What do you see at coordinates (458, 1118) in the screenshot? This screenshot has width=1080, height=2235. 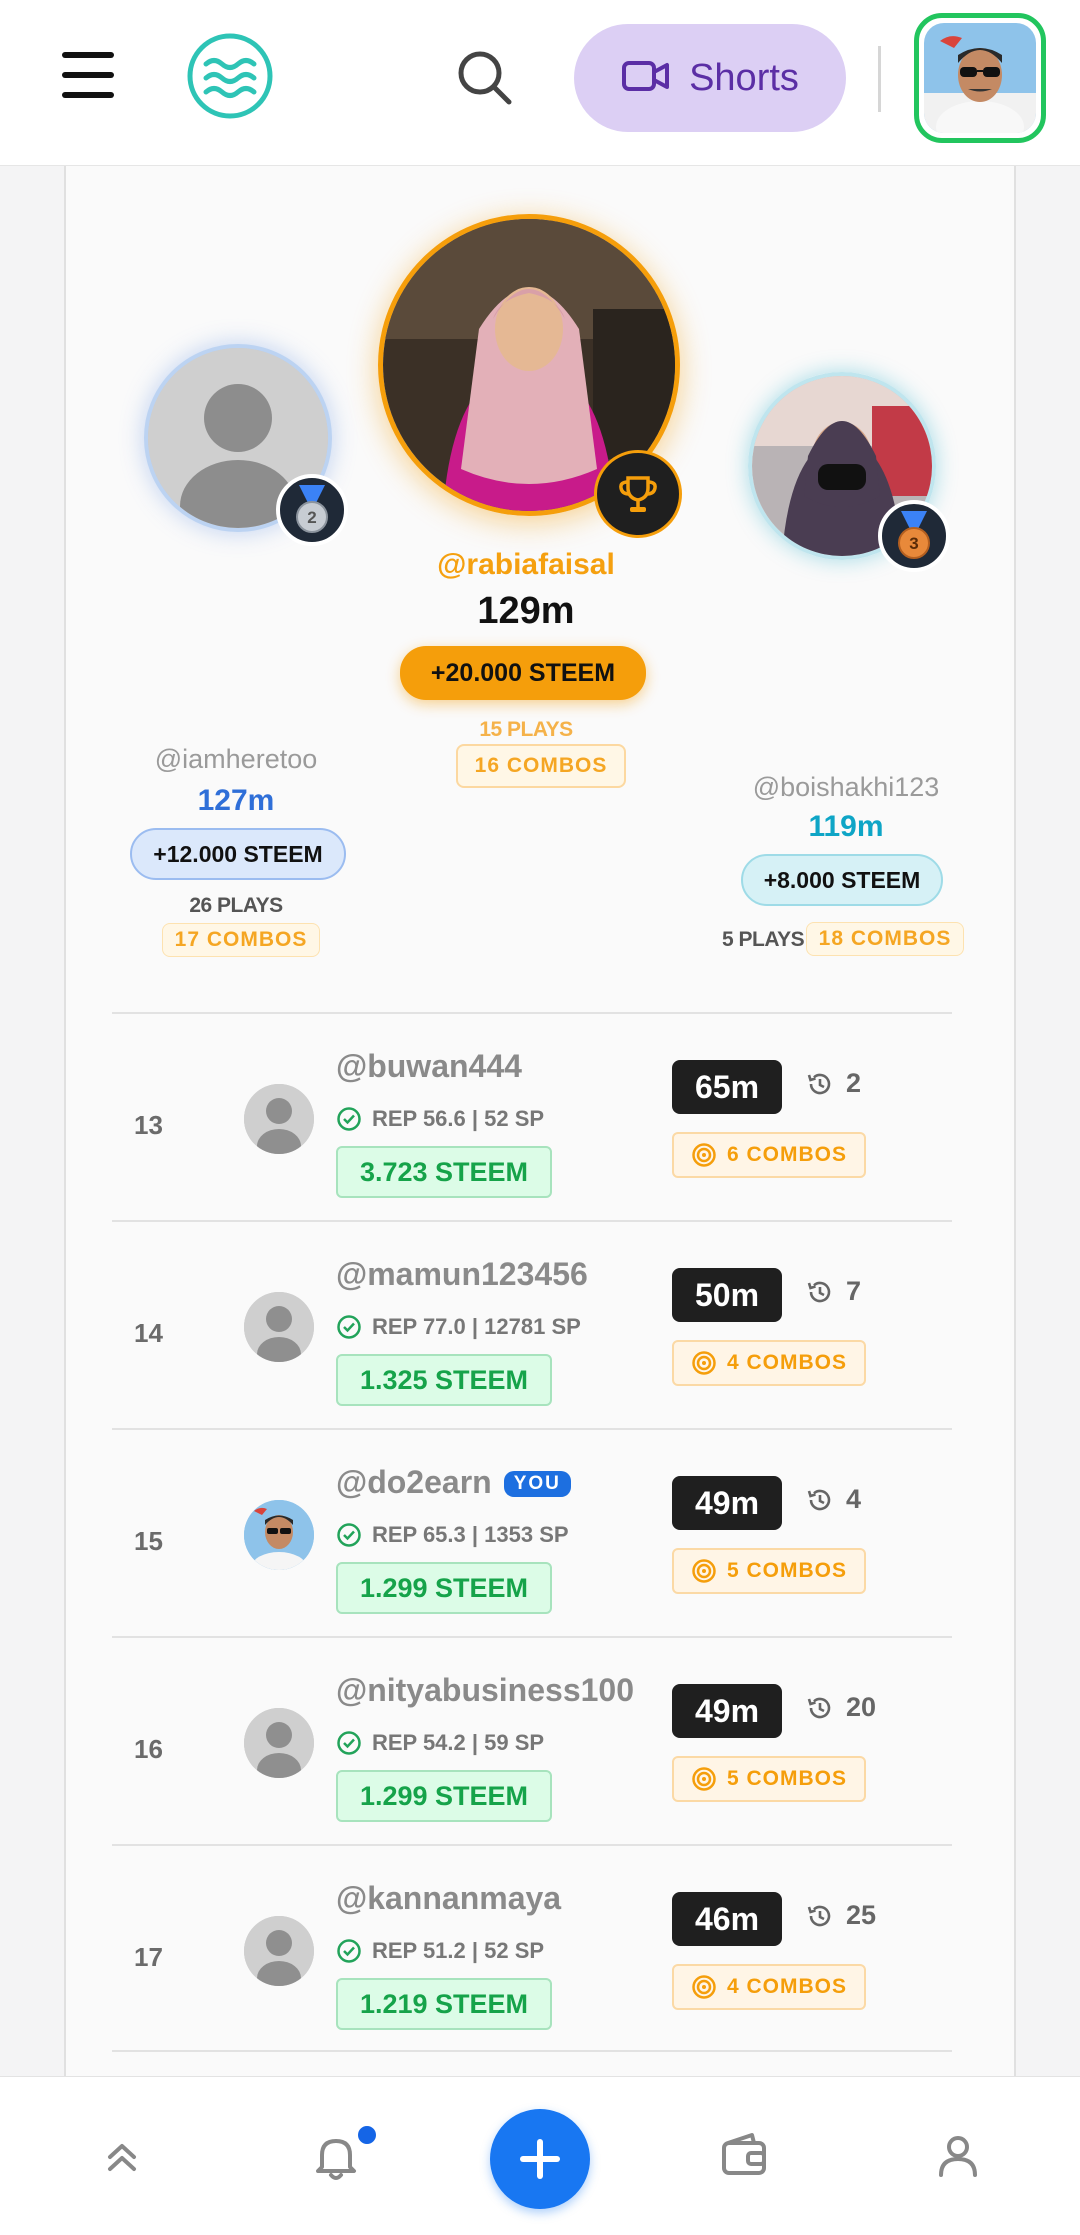 I see `row-rep: REP 56.6 | 52 SP` at bounding box center [458, 1118].